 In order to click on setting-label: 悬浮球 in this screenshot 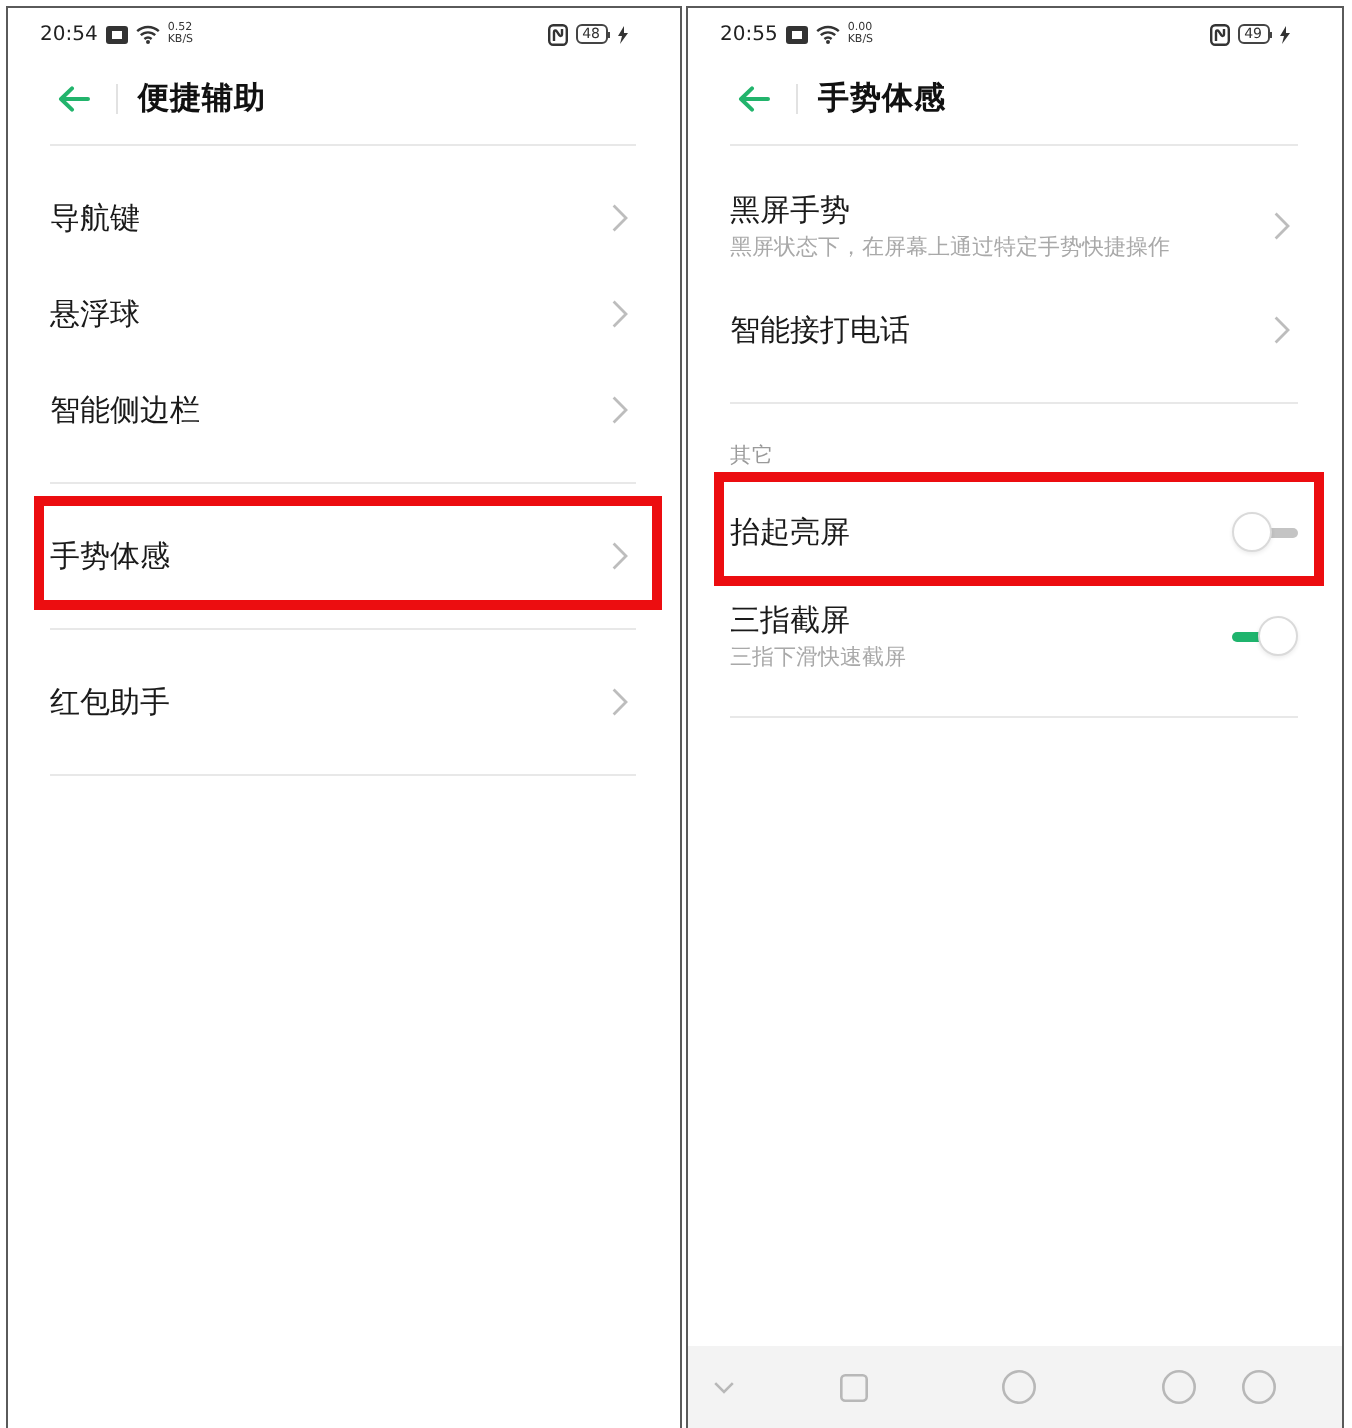, I will do `click(95, 314)`.